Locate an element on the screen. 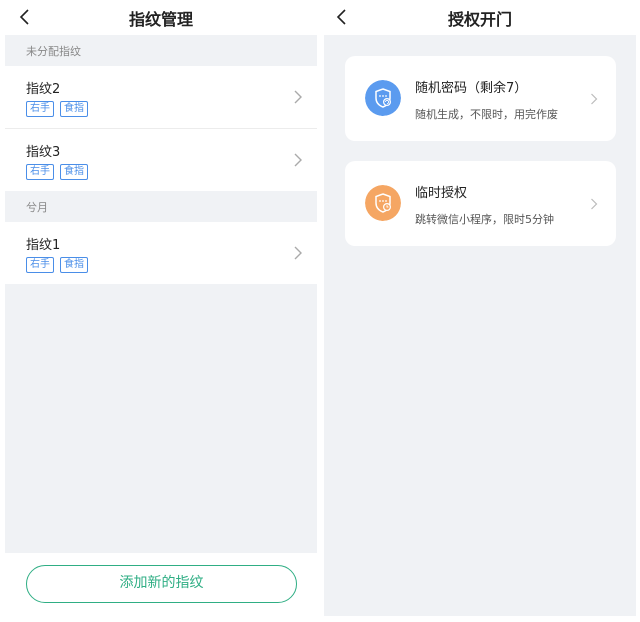  page-title: 指纹管理 is located at coordinates (160, 19).